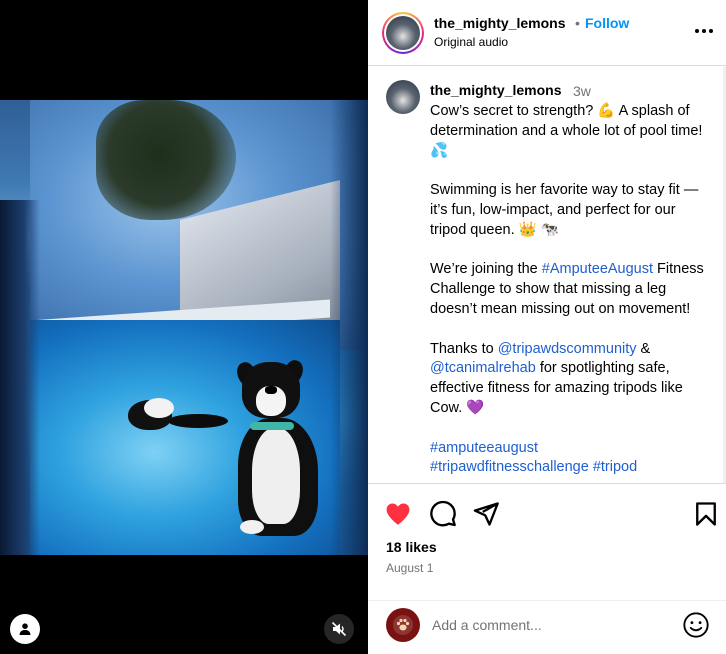 Image resolution: width=726 pixels, height=654 pixels. What do you see at coordinates (582, 91) in the screenshot?
I see `caption-timestamp: 3w` at bounding box center [582, 91].